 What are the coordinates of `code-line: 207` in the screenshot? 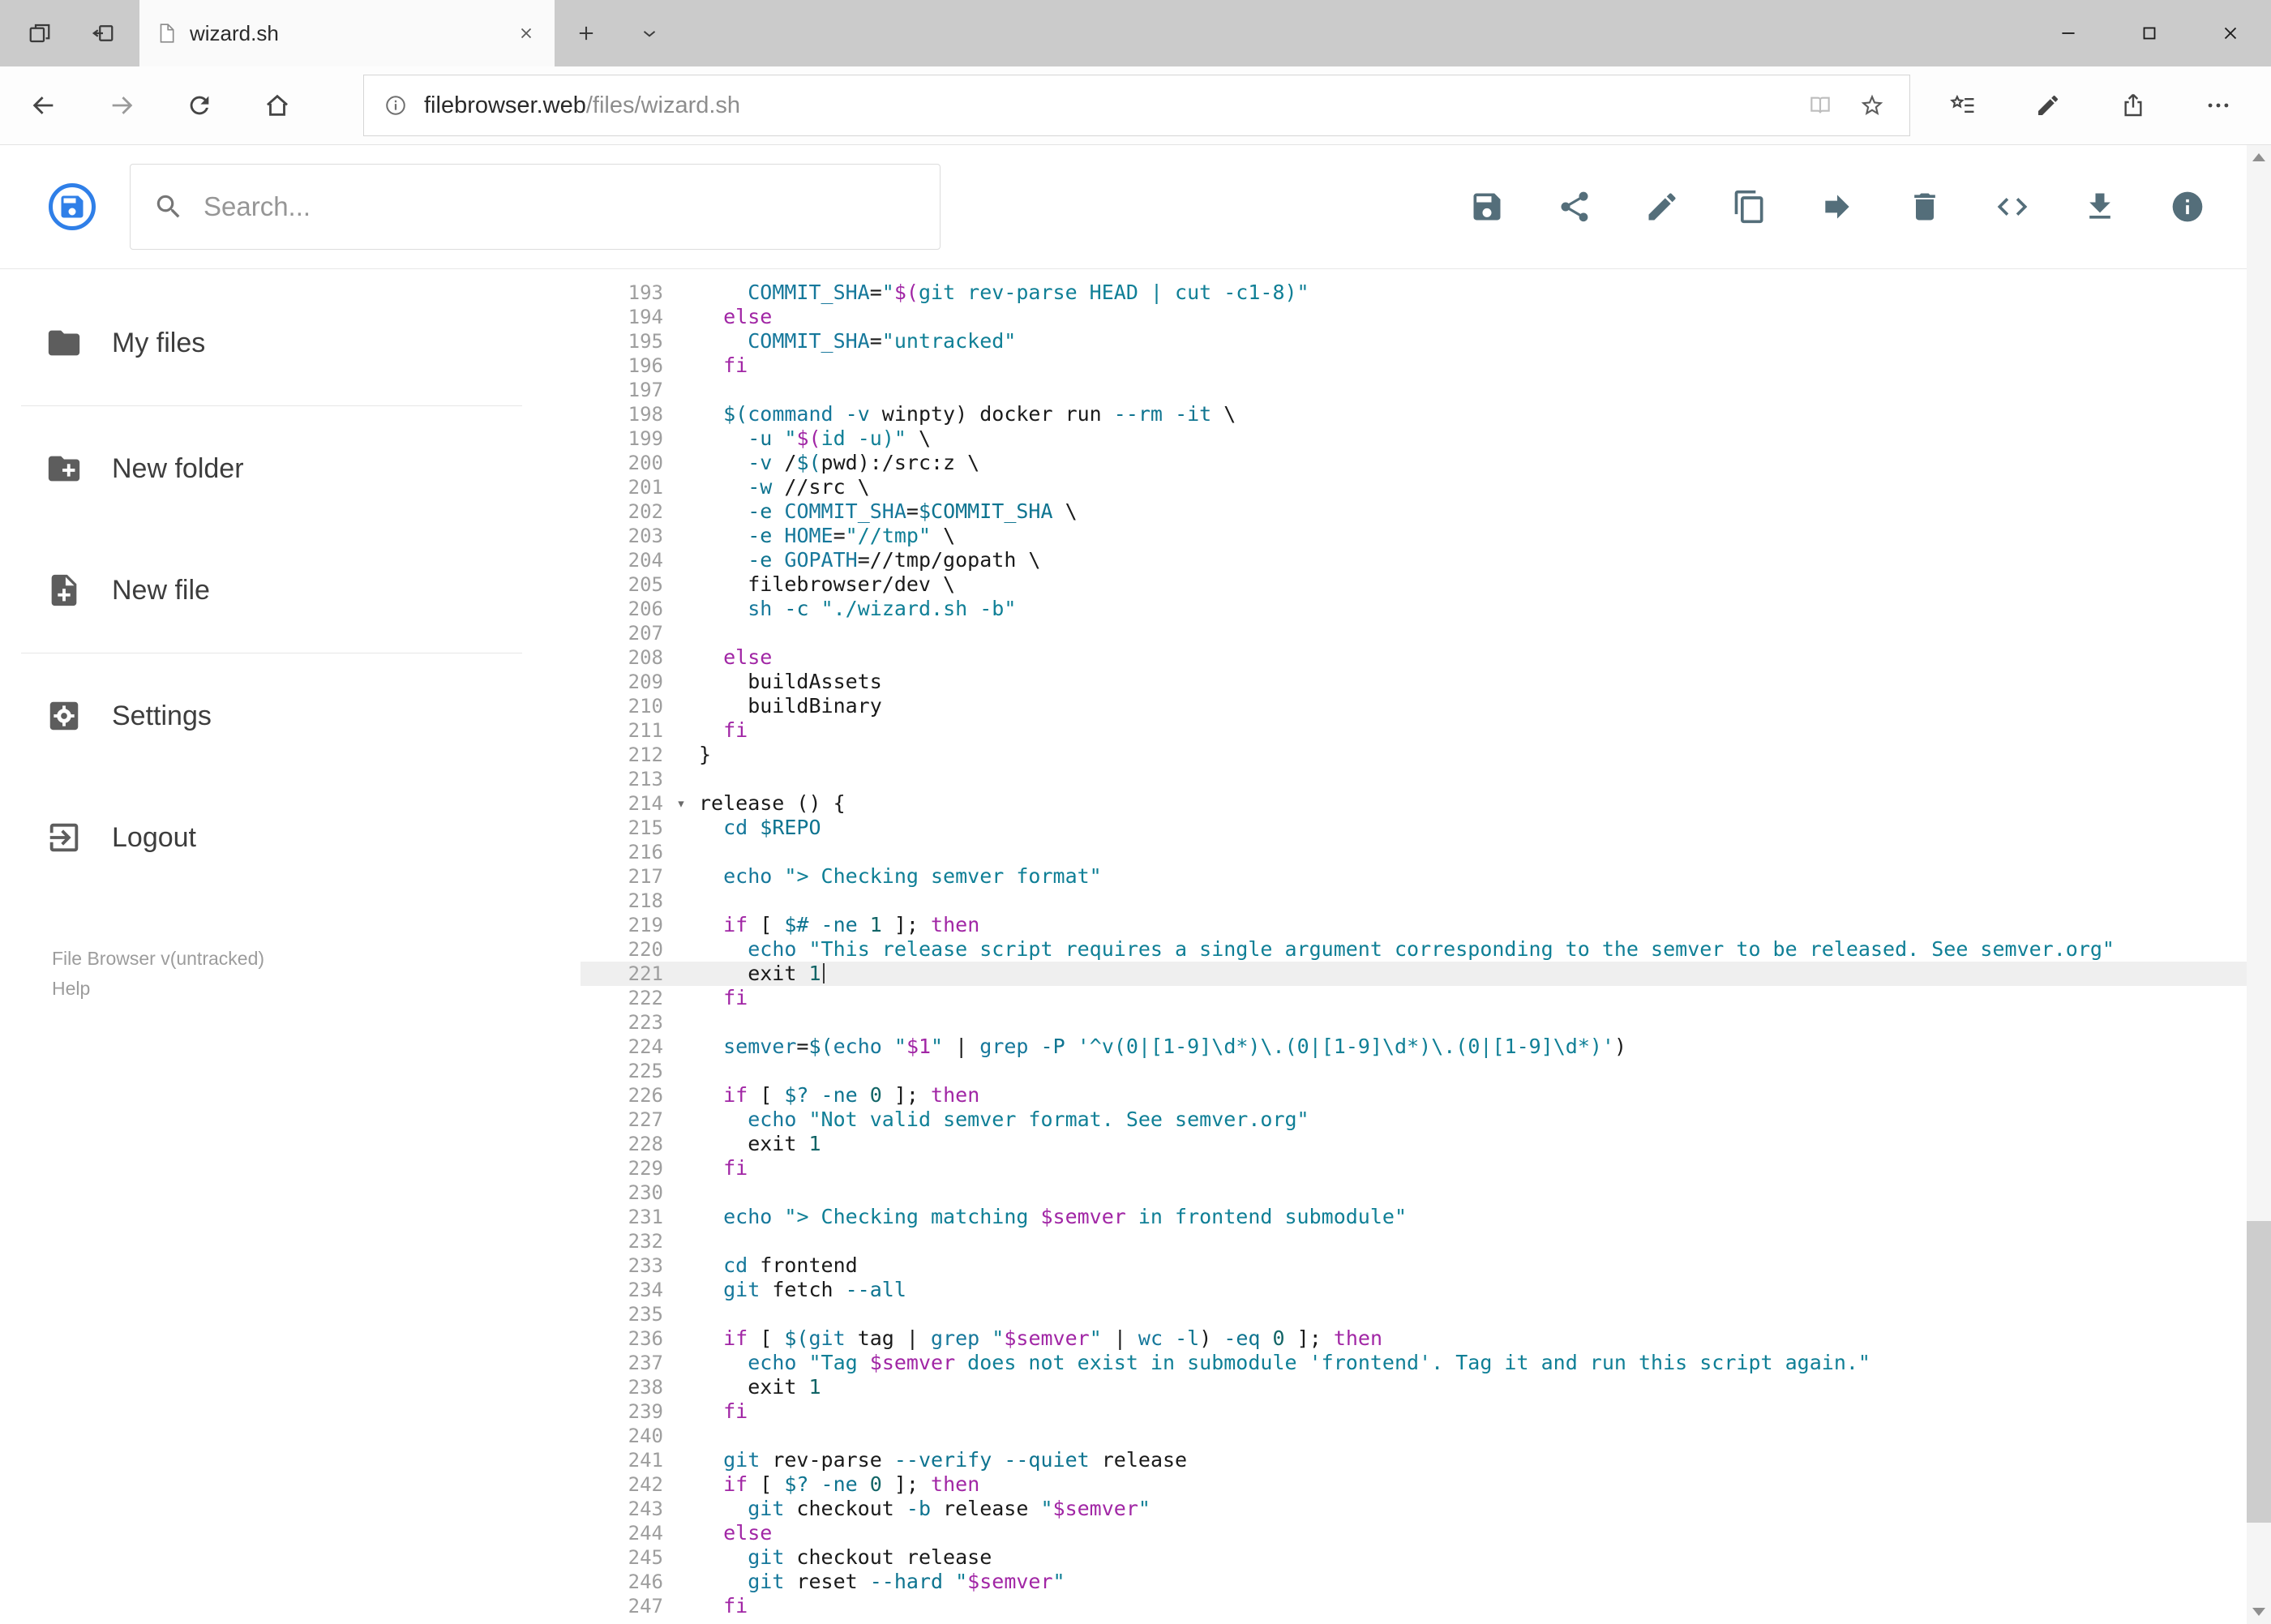 It's located at (1414, 633).